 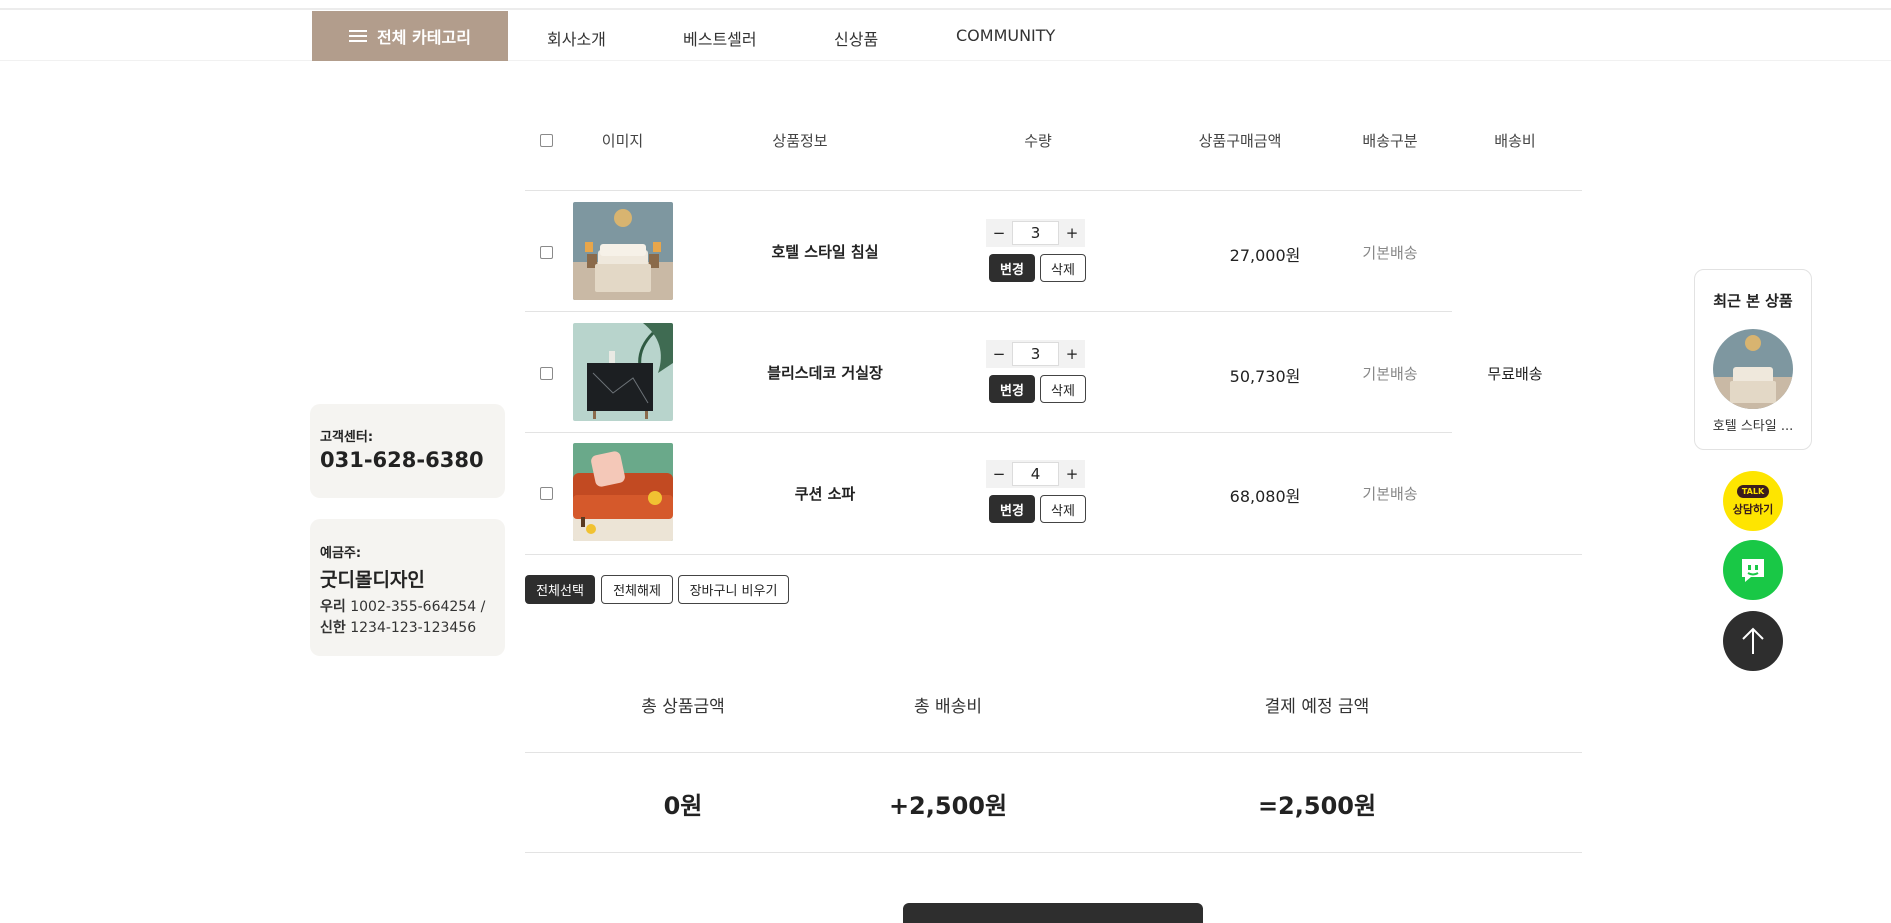 What do you see at coordinates (825, 493) in the screenshot?
I see `product-name: 쿠션 소파` at bounding box center [825, 493].